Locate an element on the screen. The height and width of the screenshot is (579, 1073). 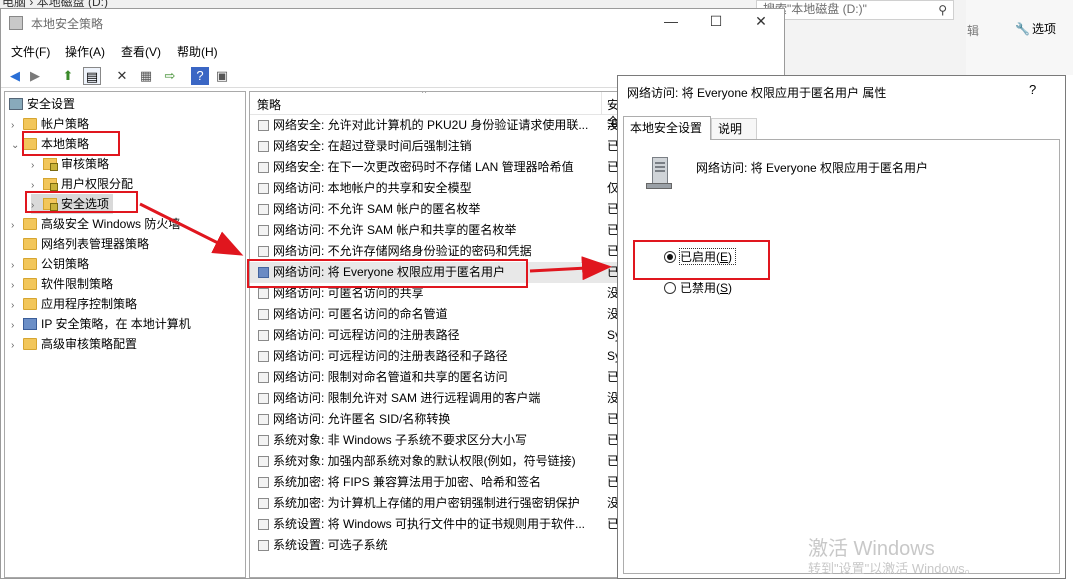
app-icon is located at coordinates (16, 23).